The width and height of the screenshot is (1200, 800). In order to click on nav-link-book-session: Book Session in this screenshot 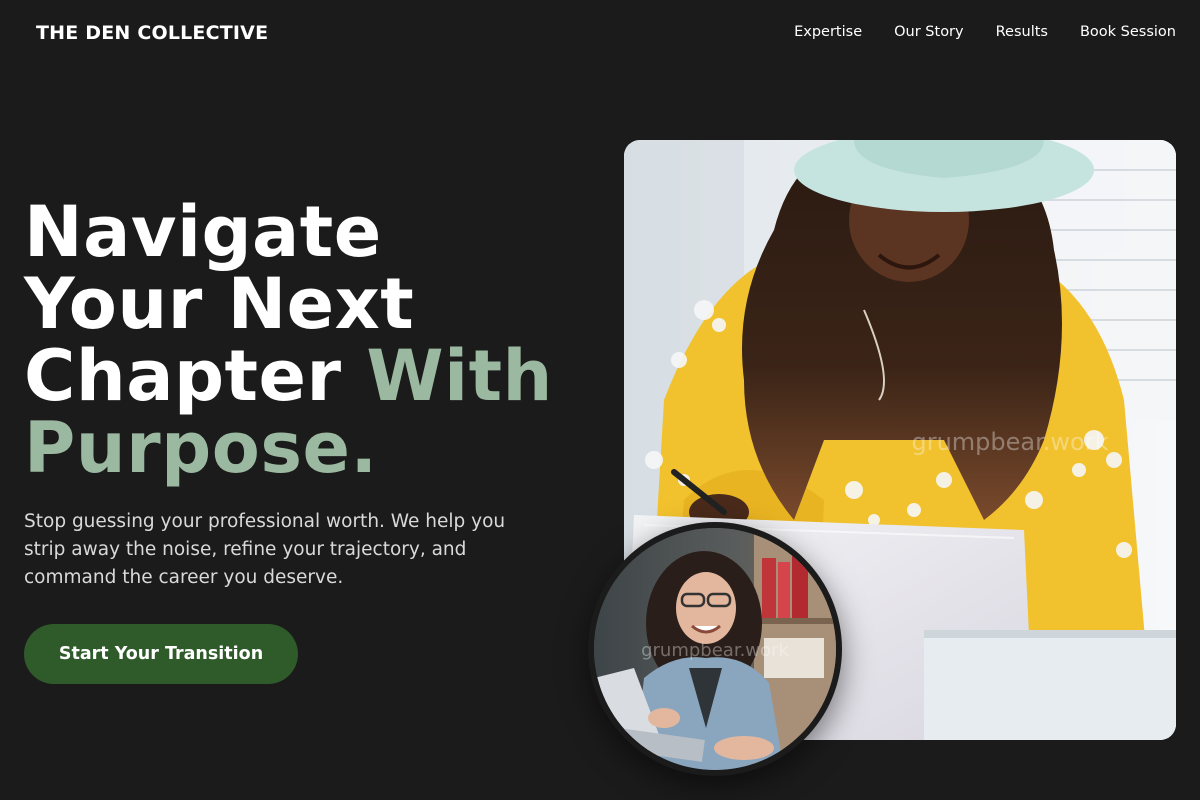, I will do `click(1128, 32)`.